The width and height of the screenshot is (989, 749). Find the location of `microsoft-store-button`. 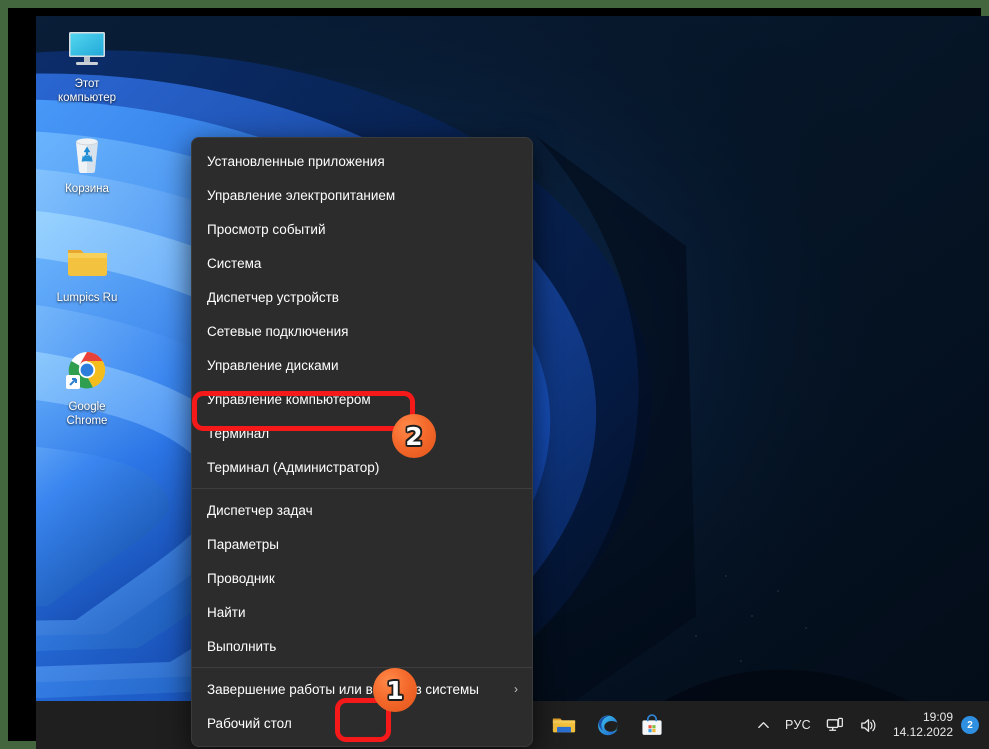

microsoft-store-button is located at coordinates (652, 725).